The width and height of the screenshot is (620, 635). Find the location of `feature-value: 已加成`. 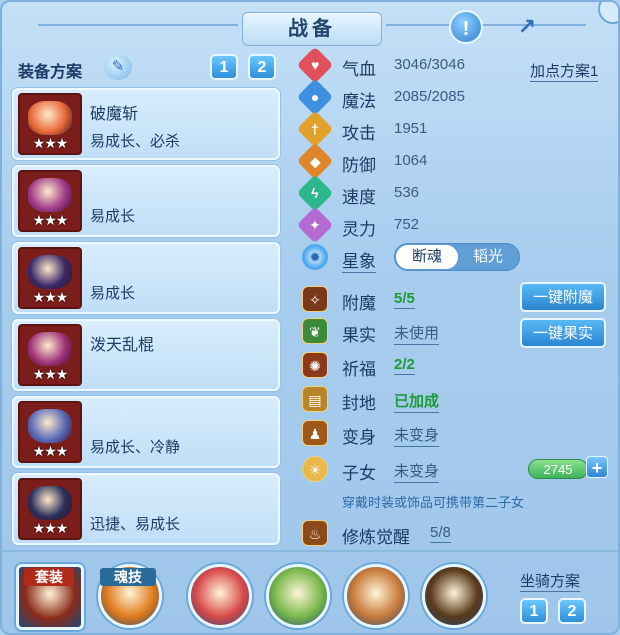

feature-value: 已加成 is located at coordinates (417, 401).